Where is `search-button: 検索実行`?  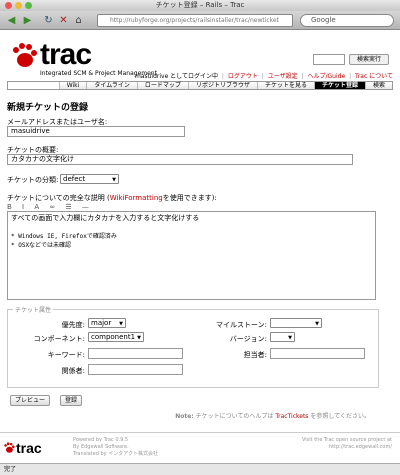 search-button: 検索実行 is located at coordinates (369, 59).